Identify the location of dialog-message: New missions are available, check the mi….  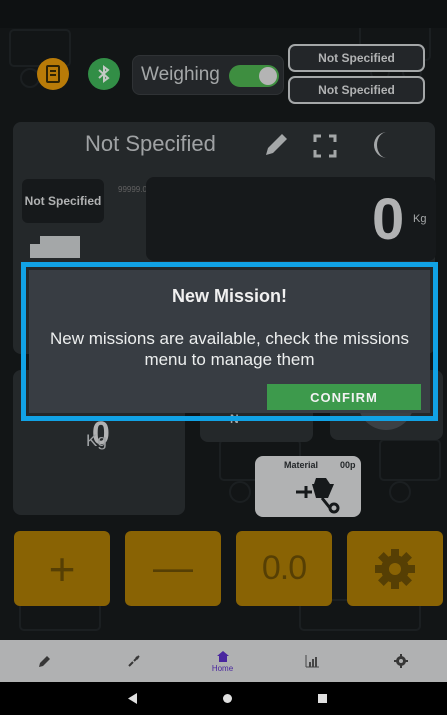
(229, 349).